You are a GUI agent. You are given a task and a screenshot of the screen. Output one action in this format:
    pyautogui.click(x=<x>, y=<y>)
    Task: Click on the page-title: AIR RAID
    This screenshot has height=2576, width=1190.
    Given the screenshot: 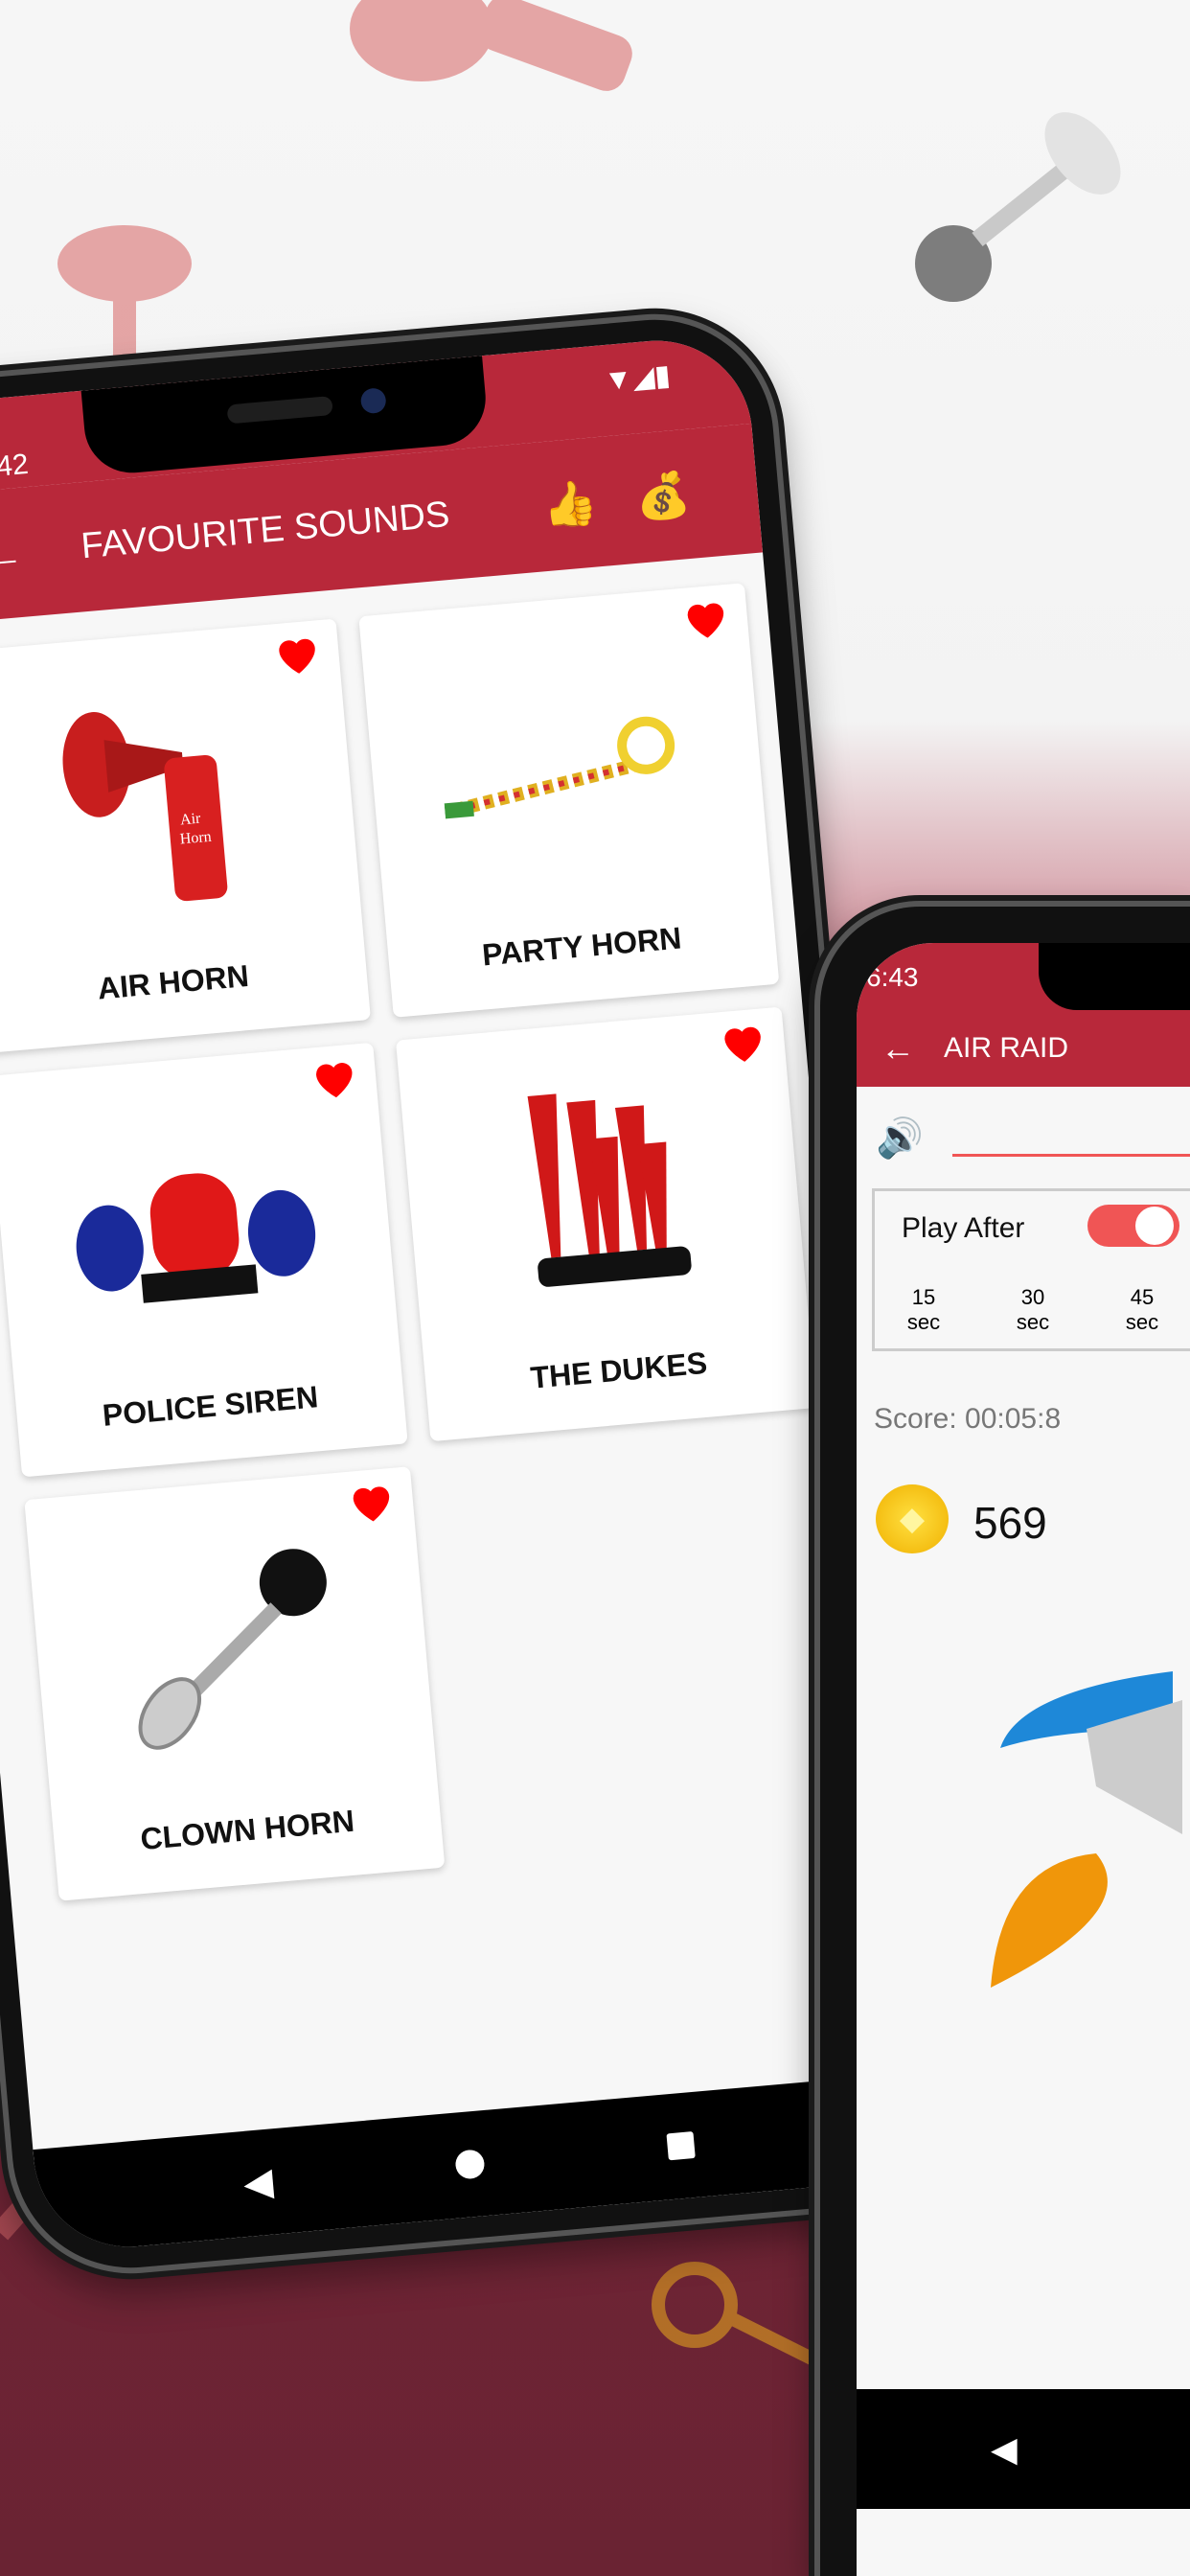 What is the action you would take?
    pyautogui.click(x=1007, y=1048)
    